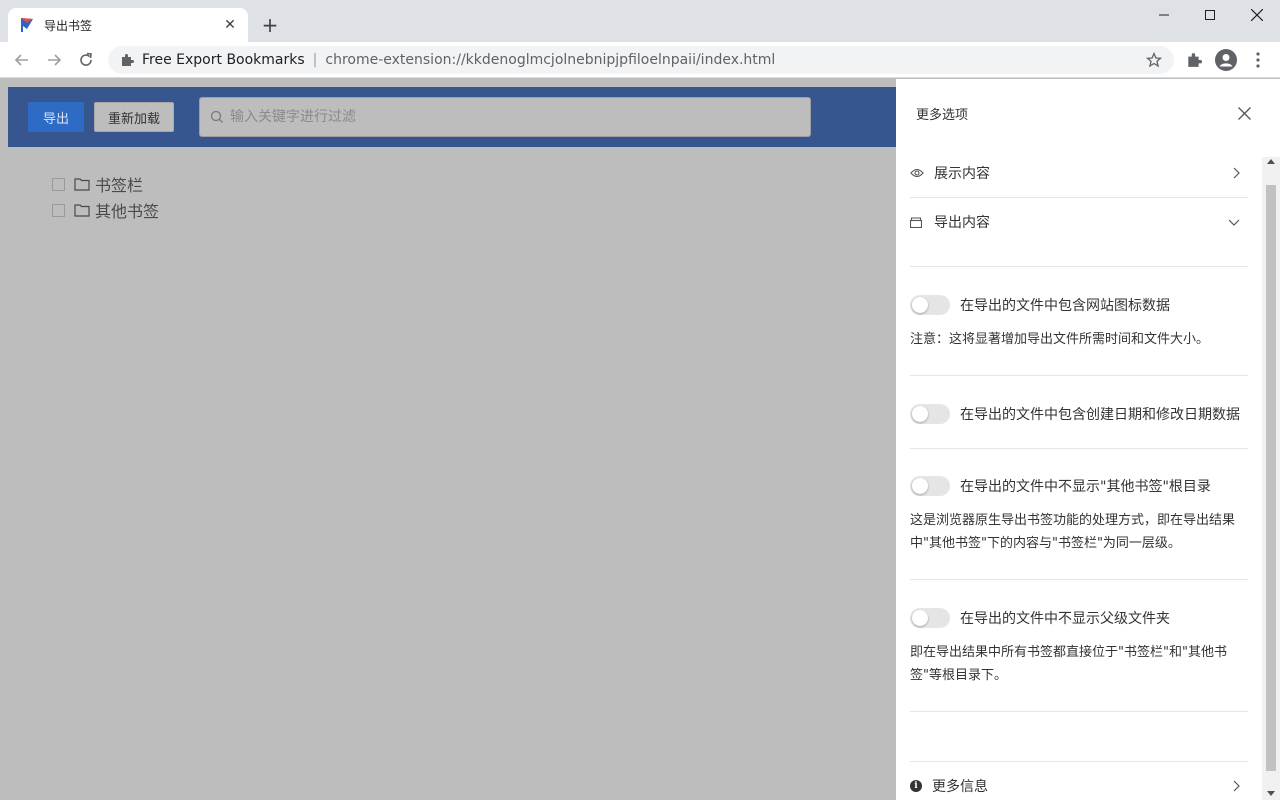 This screenshot has height=800, width=1280. What do you see at coordinates (27, 25) in the screenshot?
I see `bookmark-flag-icon` at bounding box center [27, 25].